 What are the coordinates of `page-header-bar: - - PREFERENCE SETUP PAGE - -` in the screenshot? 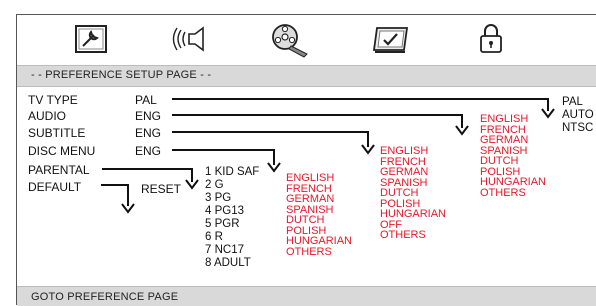 It's located at (306, 76).